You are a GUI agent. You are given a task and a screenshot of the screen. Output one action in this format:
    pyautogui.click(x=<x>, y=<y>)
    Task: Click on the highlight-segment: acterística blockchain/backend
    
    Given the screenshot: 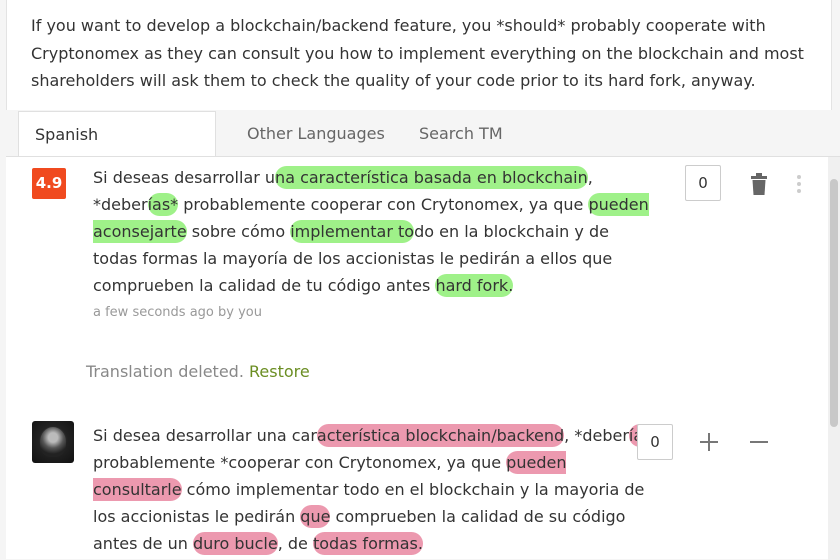 What is the action you would take?
    pyautogui.click(x=440, y=435)
    